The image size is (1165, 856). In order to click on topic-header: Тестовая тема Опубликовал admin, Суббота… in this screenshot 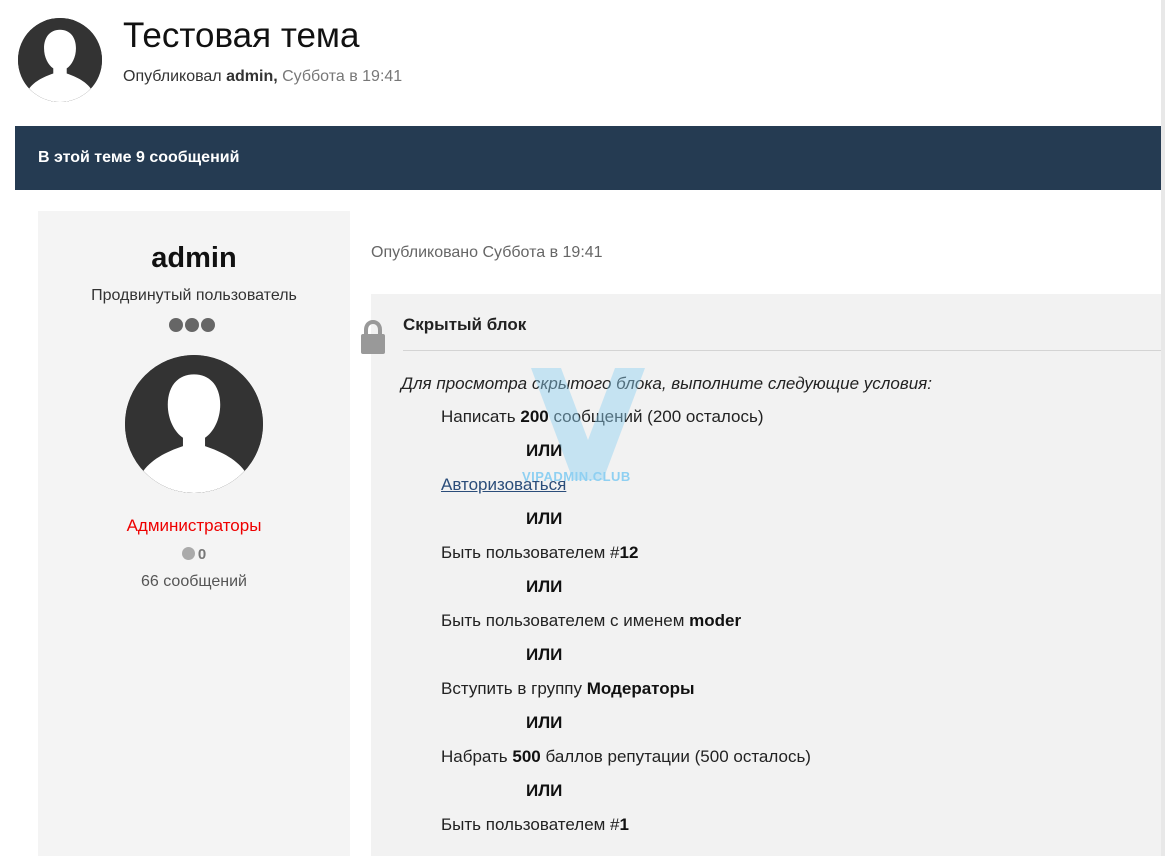, I will do `click(582, 55)`.